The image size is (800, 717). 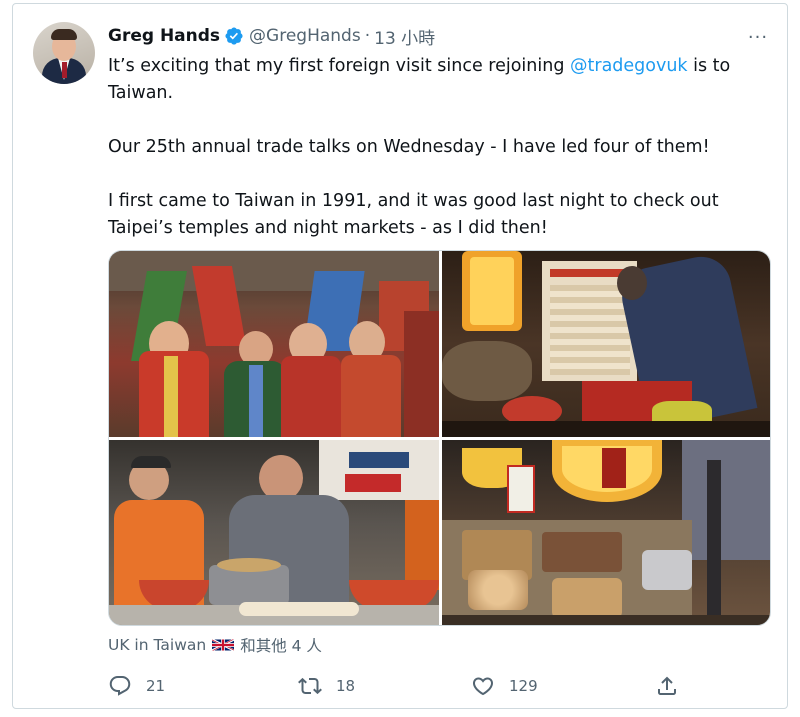 I want to click on author-name: Greg Hands, so click(x=164, y=36).